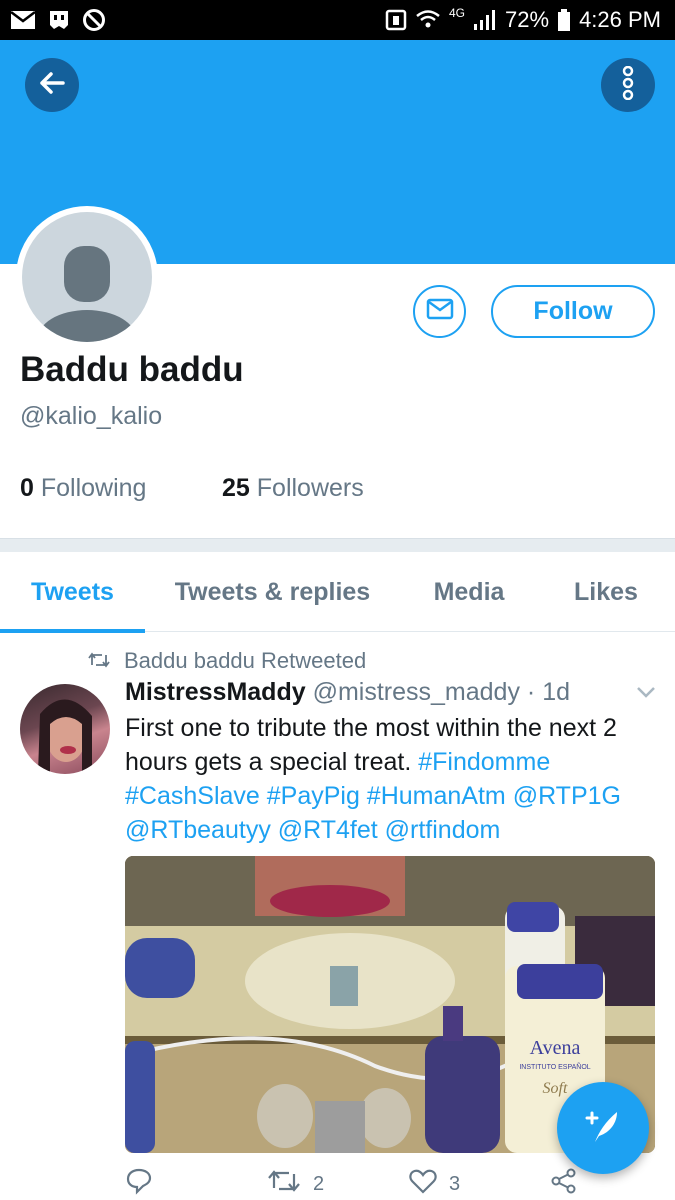  I want to click on ghost-icon, so click(59, 20).